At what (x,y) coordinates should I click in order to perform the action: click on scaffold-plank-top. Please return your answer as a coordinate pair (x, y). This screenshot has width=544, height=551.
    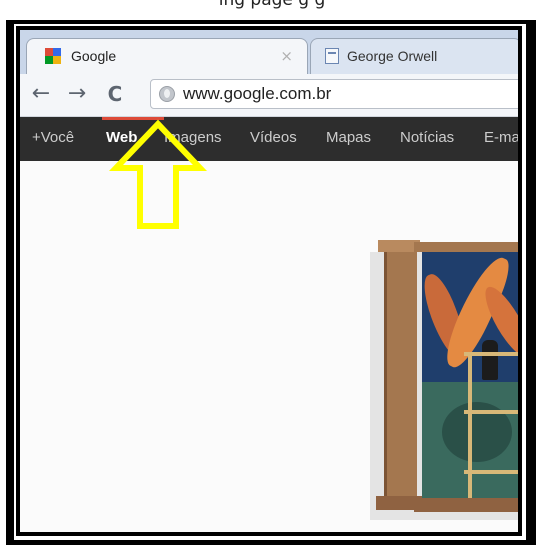
    Looking at the image, I should click on (491, 354).